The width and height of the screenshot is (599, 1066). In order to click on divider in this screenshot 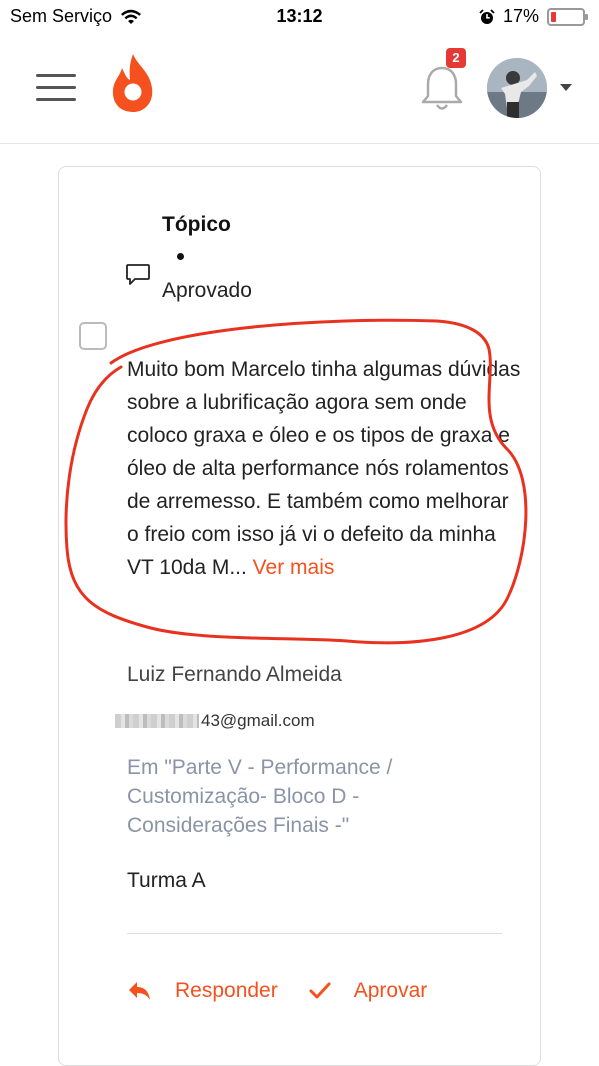, I will do `click(314, 933)`.